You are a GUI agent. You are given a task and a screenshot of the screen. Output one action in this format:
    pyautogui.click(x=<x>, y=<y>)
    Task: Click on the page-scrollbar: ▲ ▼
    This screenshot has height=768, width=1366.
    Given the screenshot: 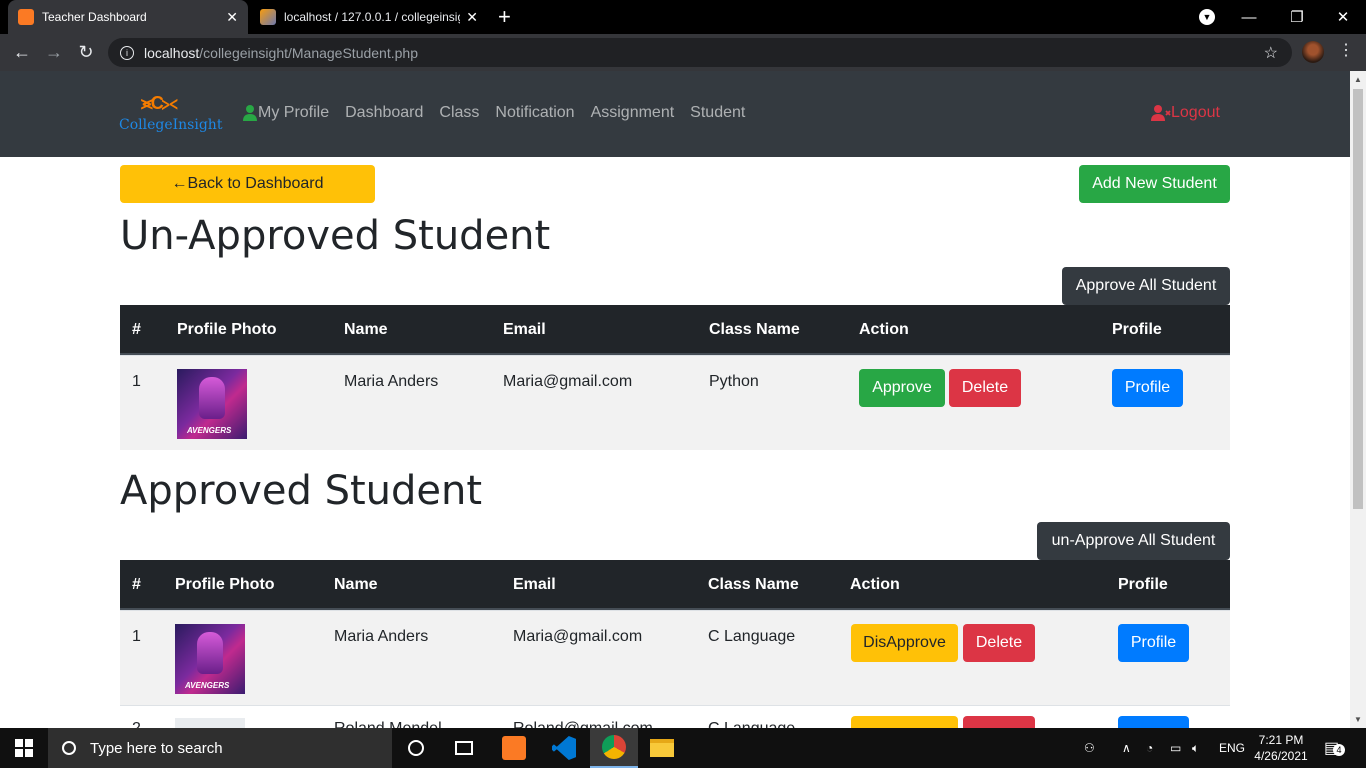 What is the action you would take?
    pyautogui.click(x=1358, y=399)
    